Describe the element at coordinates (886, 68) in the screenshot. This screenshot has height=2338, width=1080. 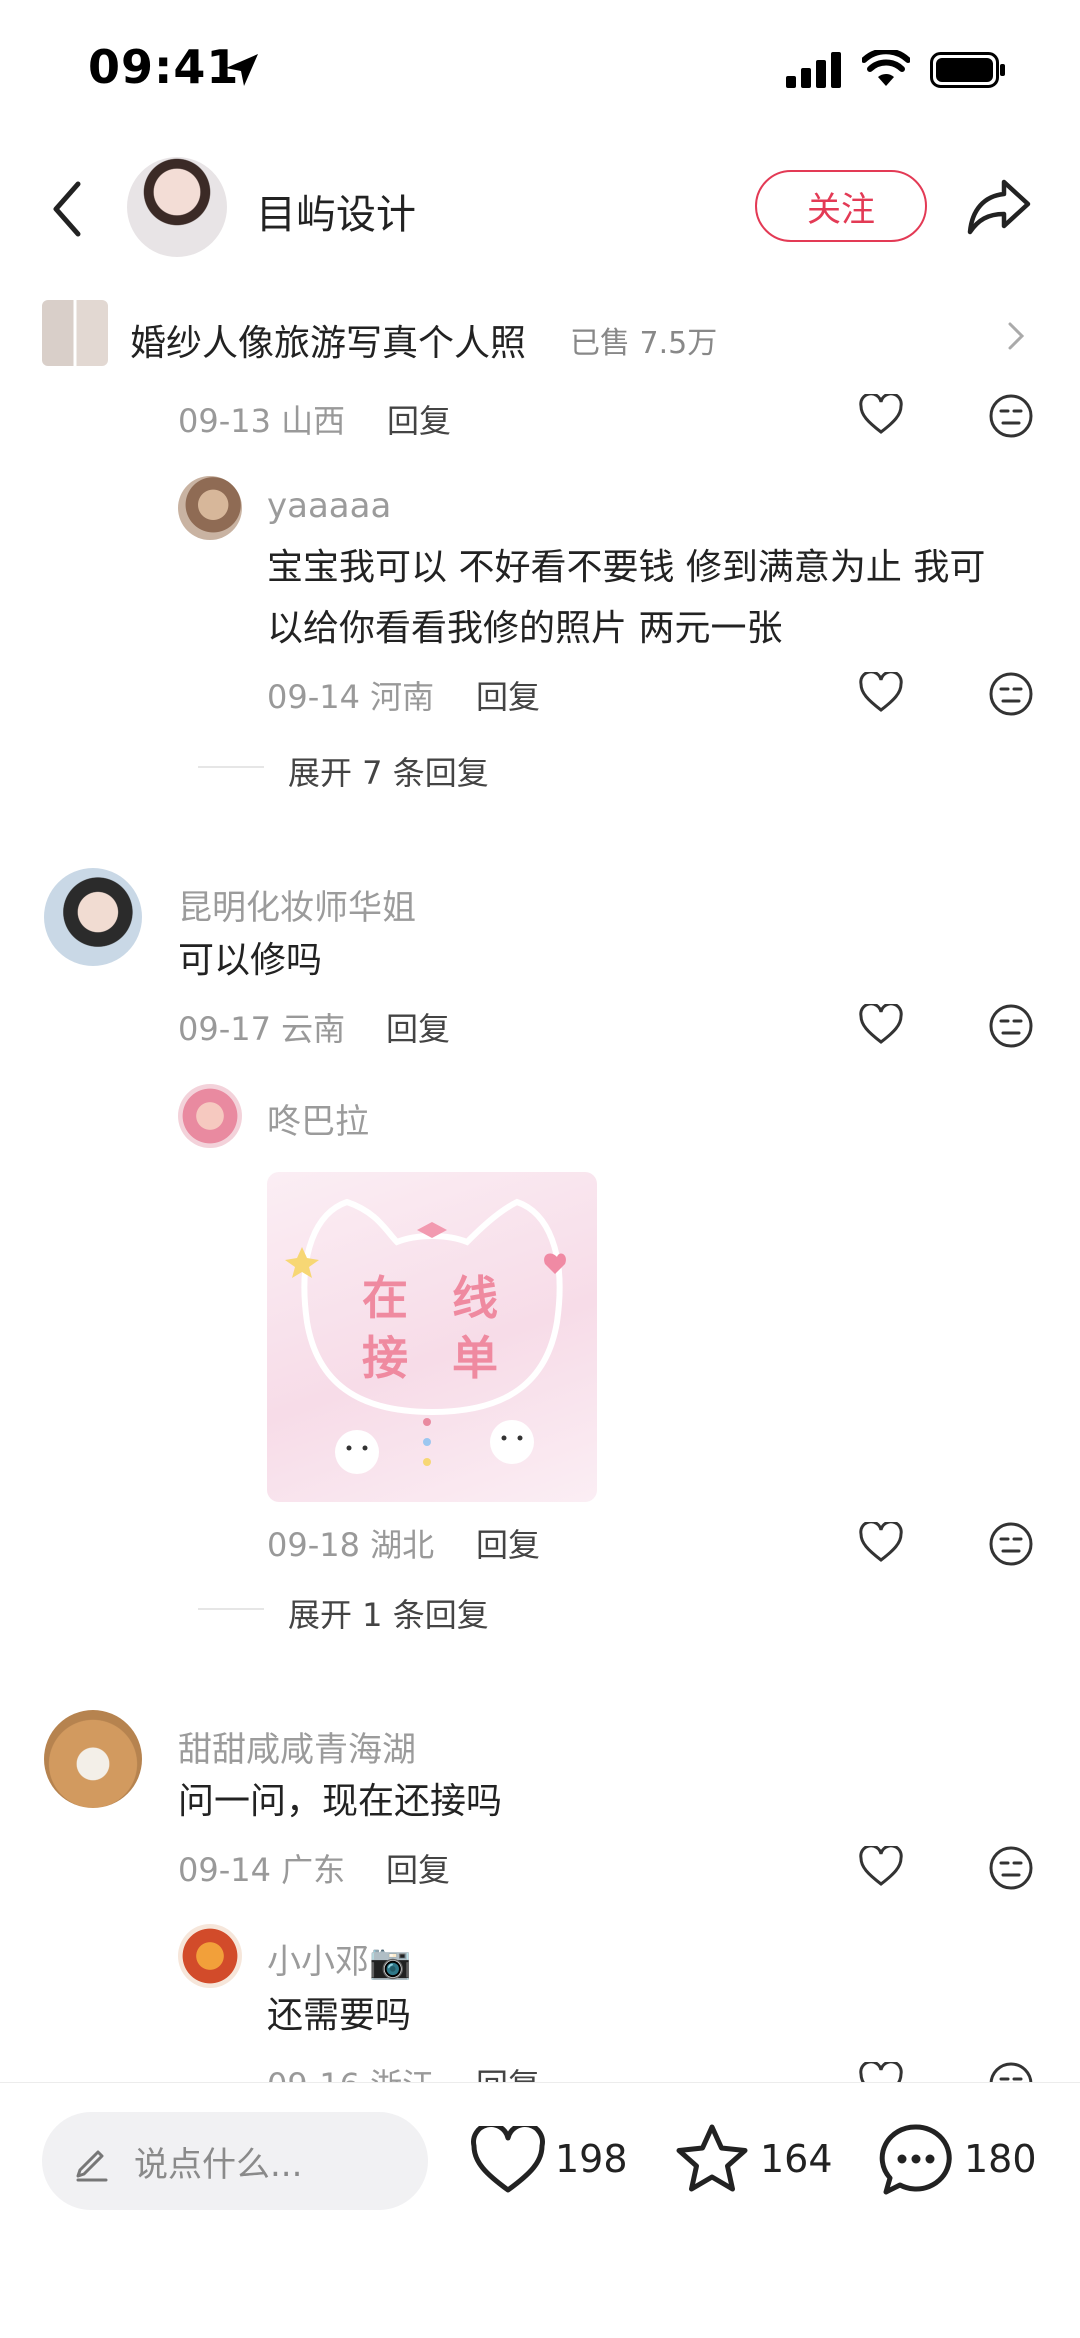
I see `wifi-icon` at that location.